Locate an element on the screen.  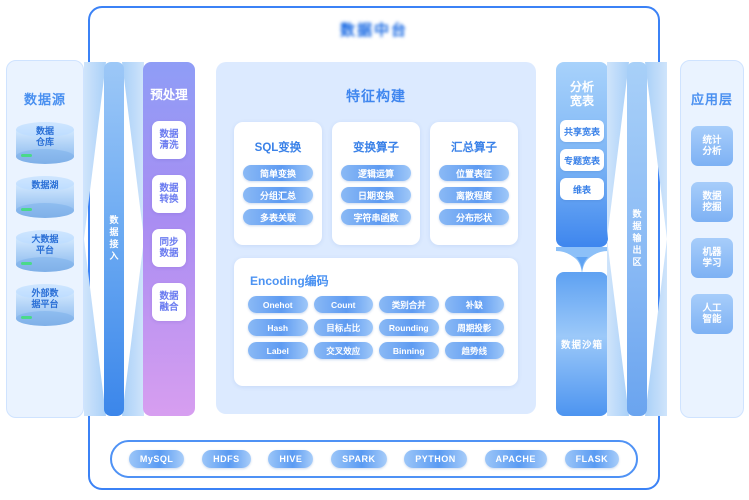
preprocess-item: 数据 转换 is located at coordinates (169, 194).